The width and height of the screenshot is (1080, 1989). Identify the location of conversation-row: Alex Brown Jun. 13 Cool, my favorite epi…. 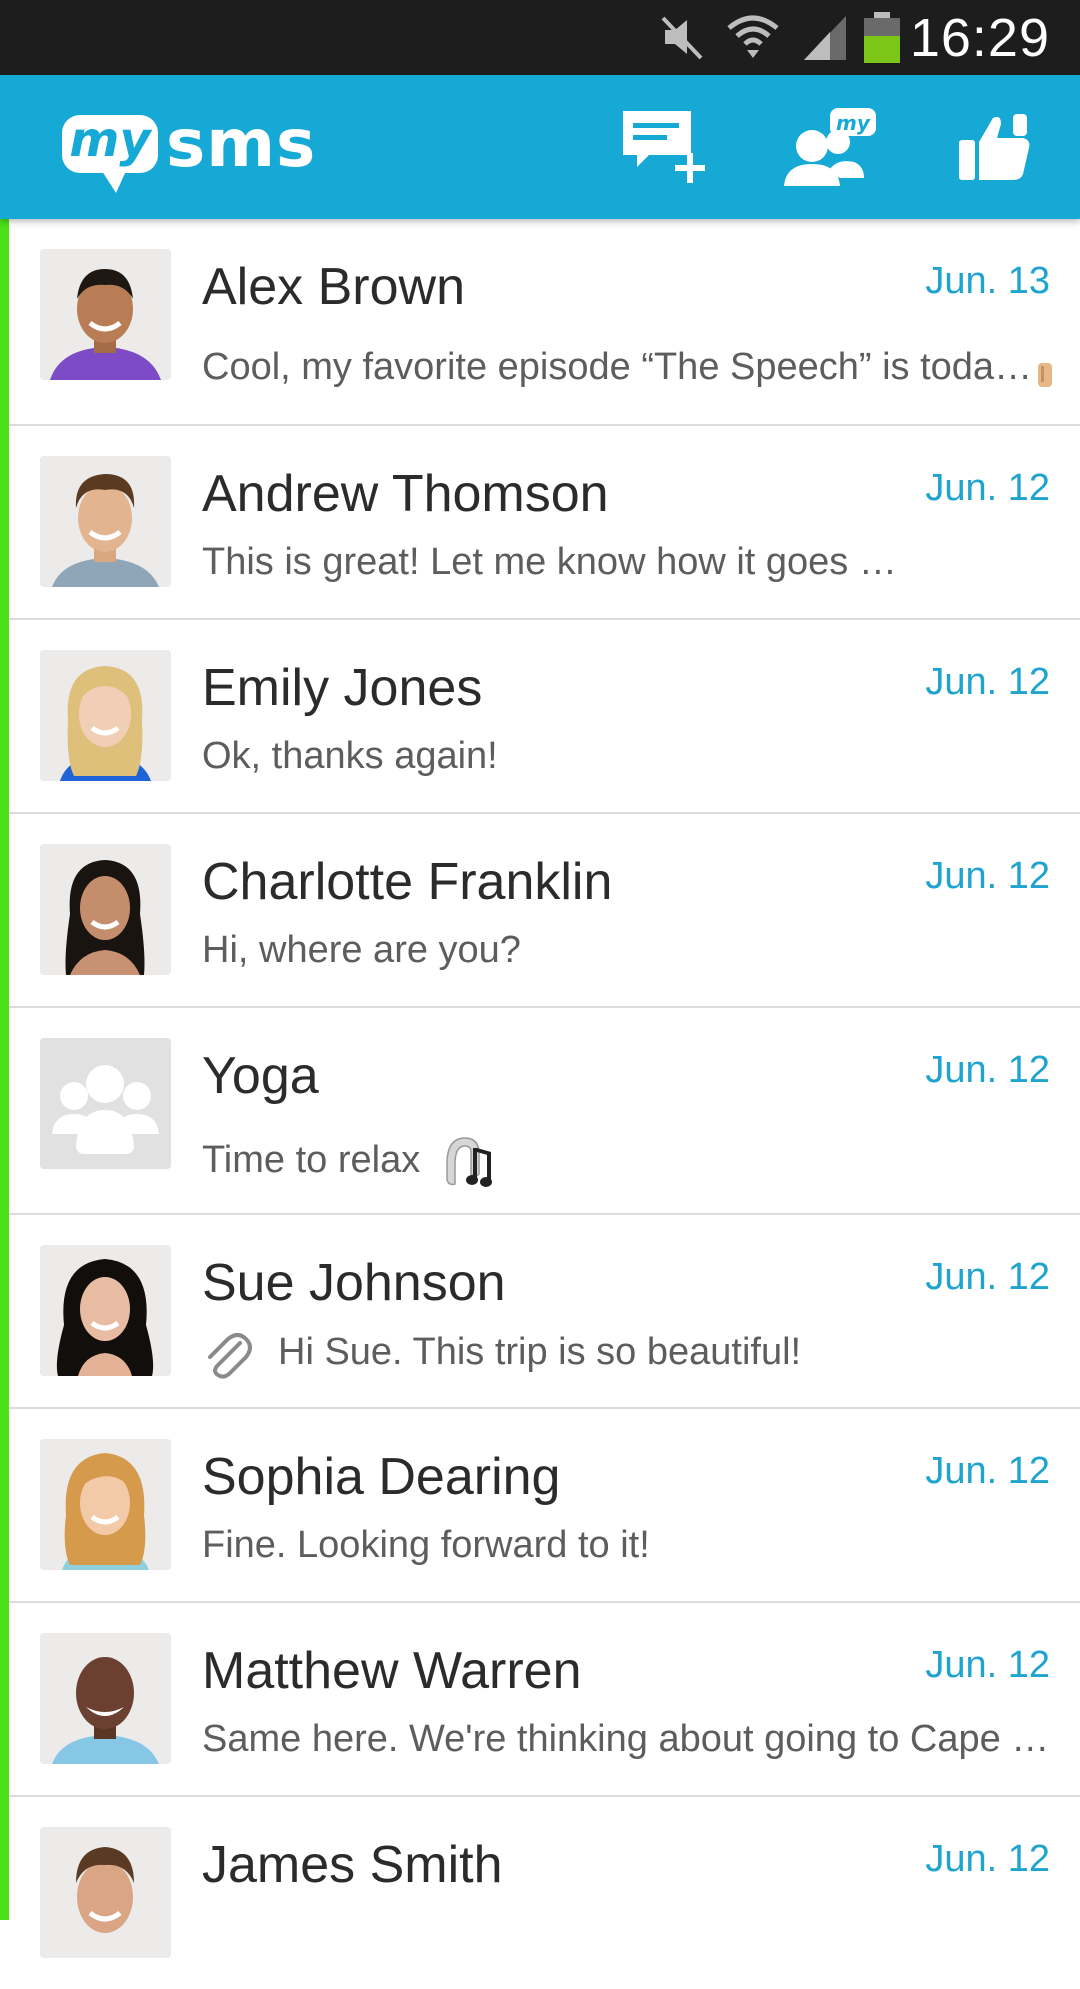
(544, 322).